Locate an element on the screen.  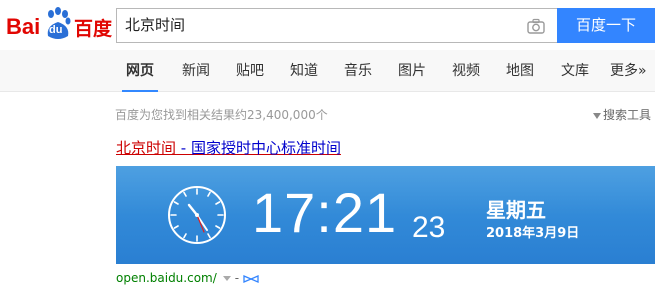
search-tools-label: 搜索工具 is located at coordinates (626, 115).